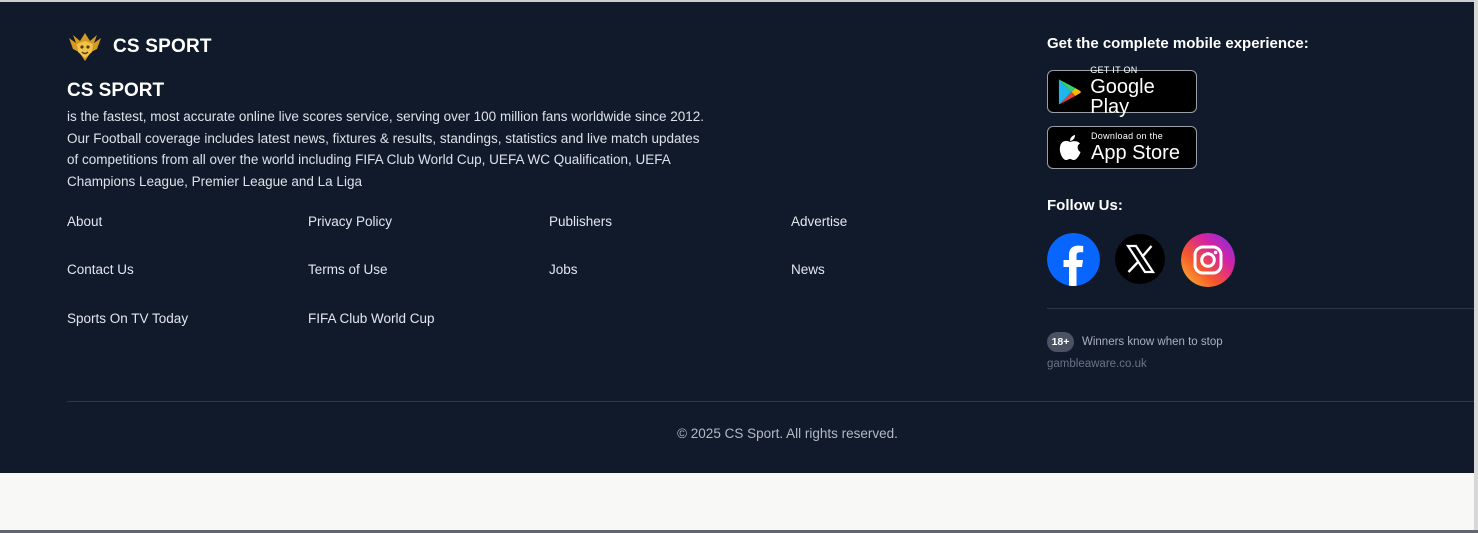 This screenshot has height=533, width=1478. Describe the element at coordinates (580, 221) in the screenshot. I see `link-publishers: Publishers` at that location.